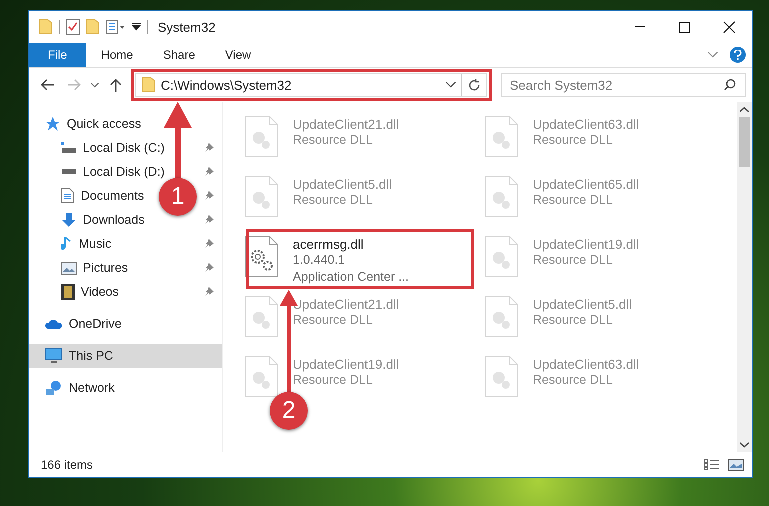 This screenshot has width=769, height=506. Describe the element at coordinates (262, 257) in the screenshot. I see `gear-file-icon` at that location.